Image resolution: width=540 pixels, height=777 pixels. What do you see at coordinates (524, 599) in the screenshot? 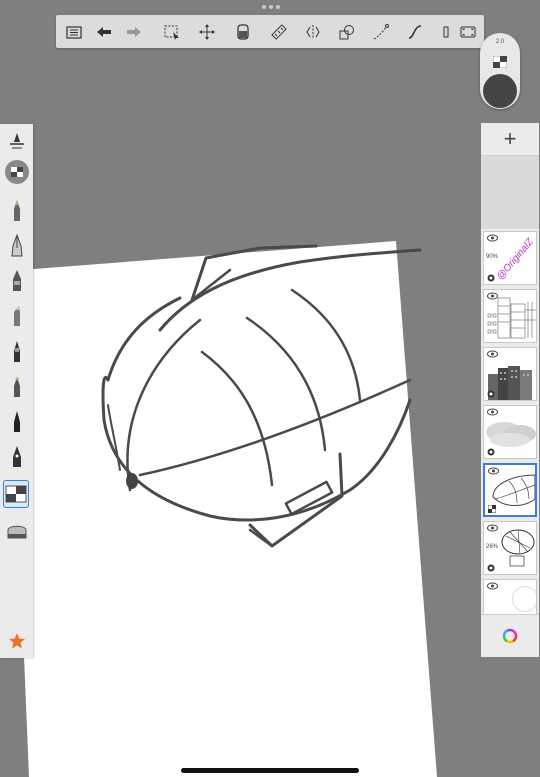
I see `background-color-circle` at bounding box center [524, 599].